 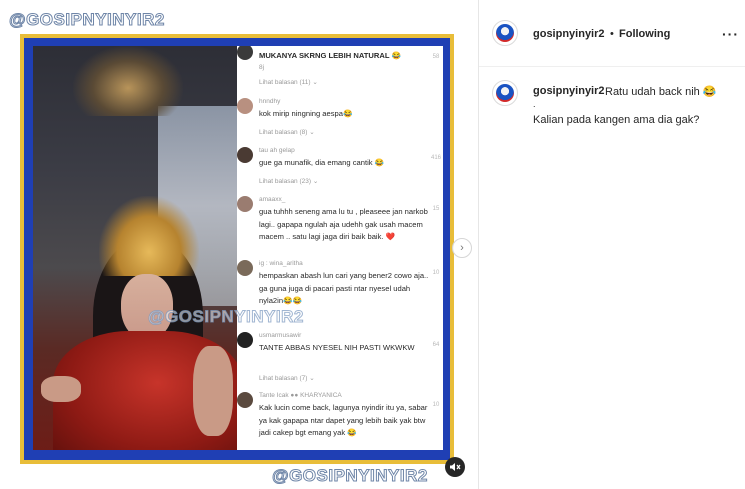 I want to click on chevron-right-icon: ›, so click(x=462, y=248).